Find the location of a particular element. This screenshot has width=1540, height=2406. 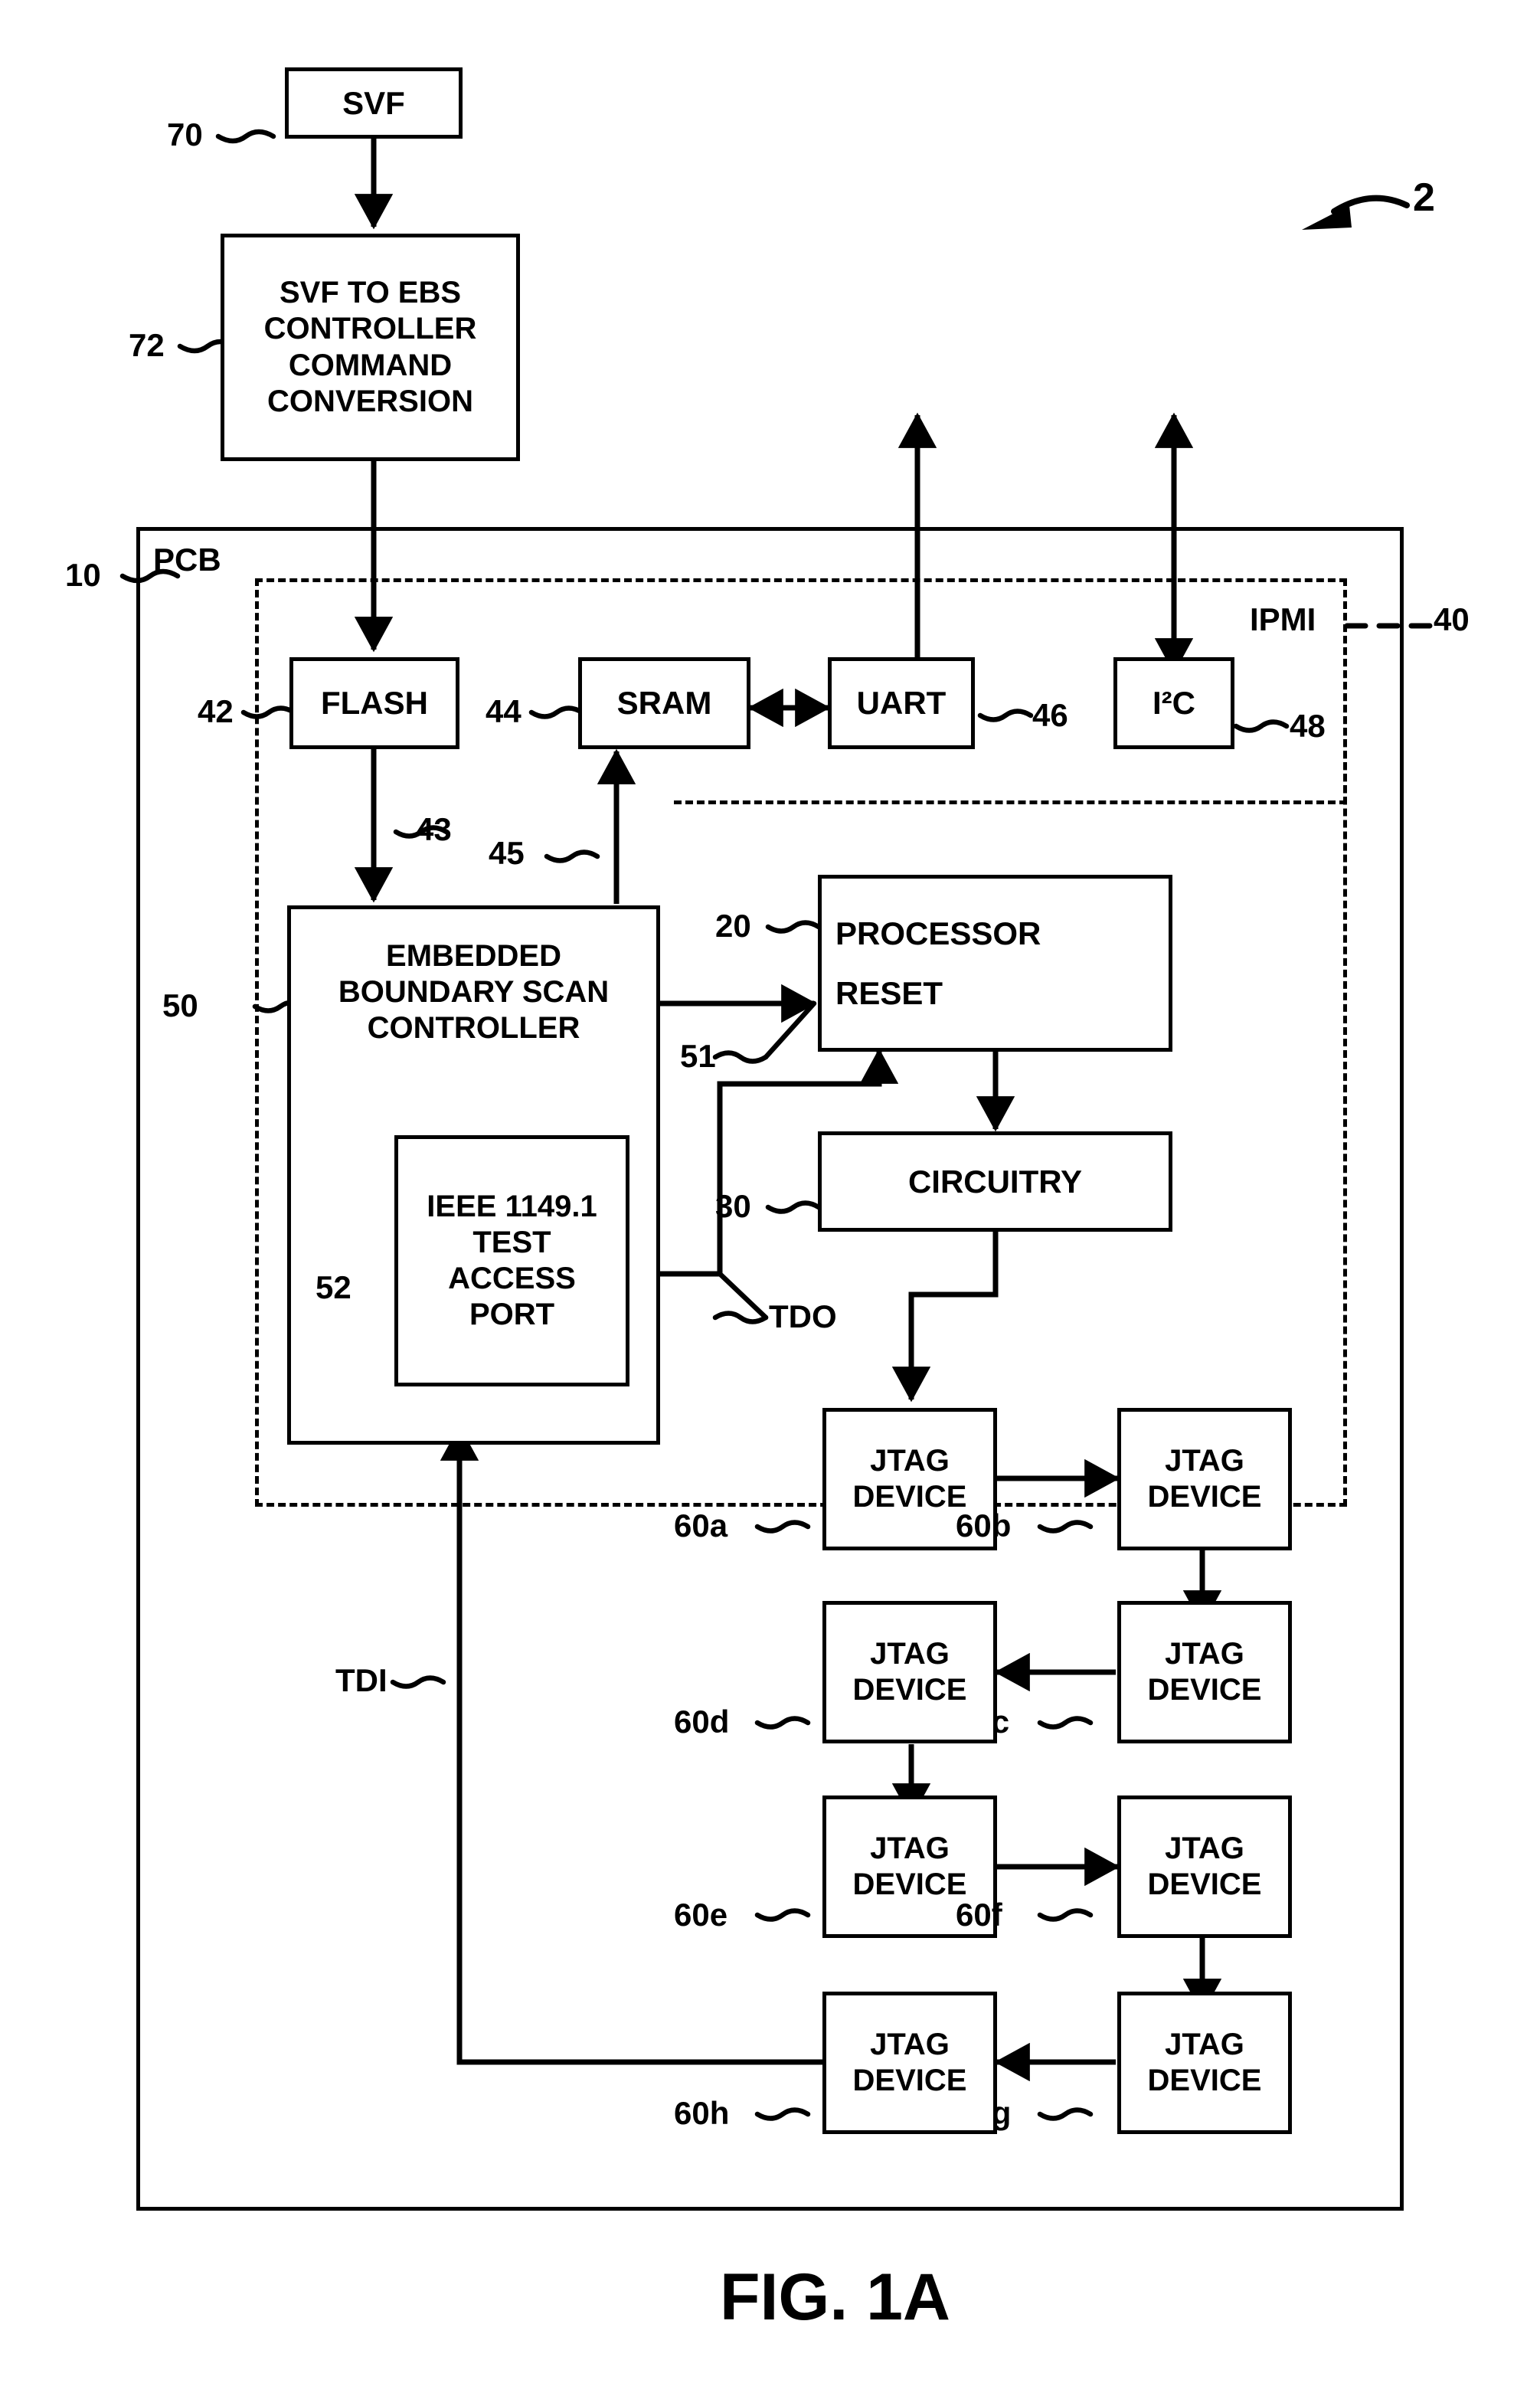

circuitry-line-0: CIRCUITRY is located at coordinates (995, 1181).